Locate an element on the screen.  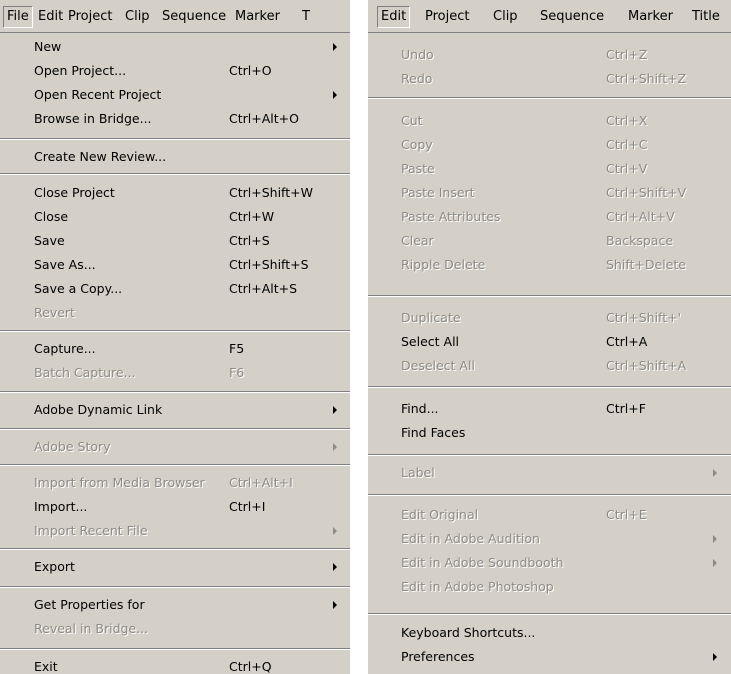
menu-item-shortcut: Ctrl+Shift+W is located at coordinates (271, 192).